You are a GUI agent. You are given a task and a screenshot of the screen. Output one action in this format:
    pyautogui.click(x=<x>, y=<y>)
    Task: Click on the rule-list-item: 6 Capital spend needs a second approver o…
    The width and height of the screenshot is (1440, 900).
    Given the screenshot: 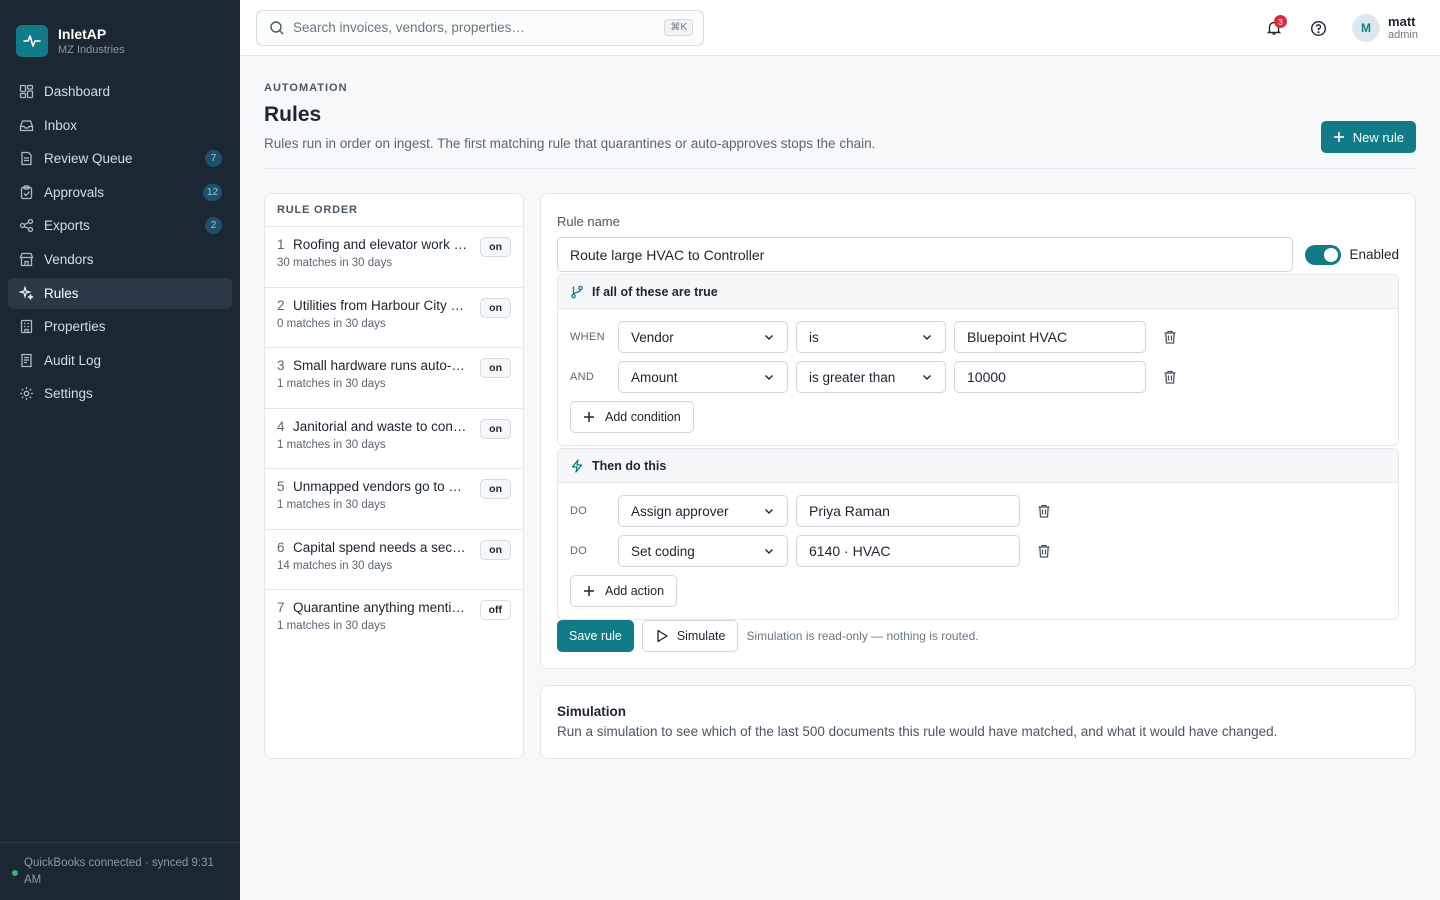 What is the action you would take?
    pyautogui.click(x=394, y=560)
    